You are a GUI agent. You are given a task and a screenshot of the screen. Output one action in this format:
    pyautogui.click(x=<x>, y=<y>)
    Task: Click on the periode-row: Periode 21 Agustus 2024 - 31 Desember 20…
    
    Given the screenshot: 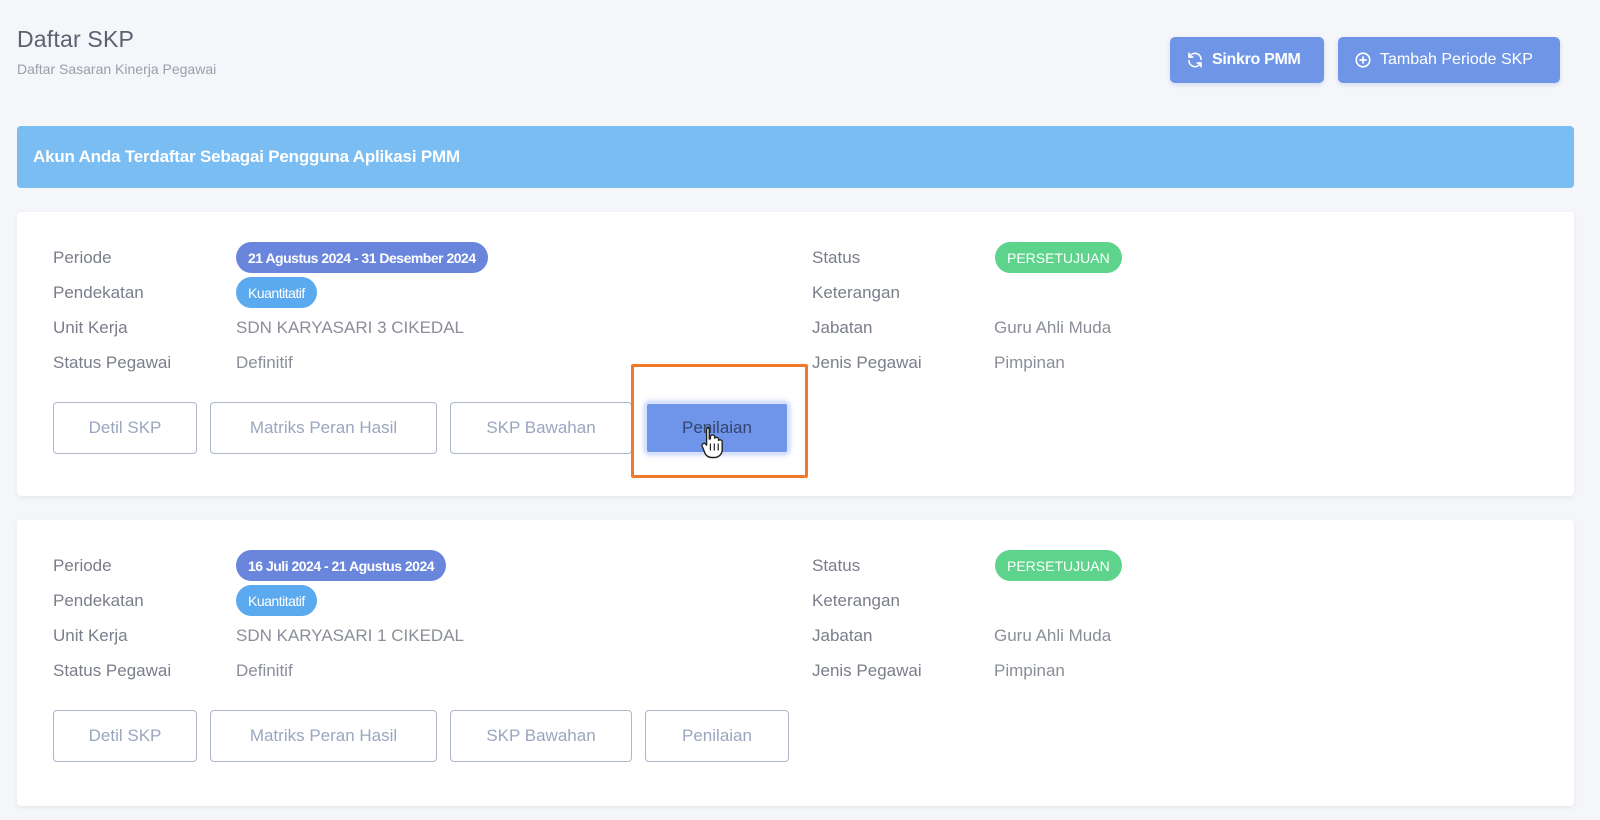 What is the action you would take?
    pyautogui.click(x=433, y=259)
    